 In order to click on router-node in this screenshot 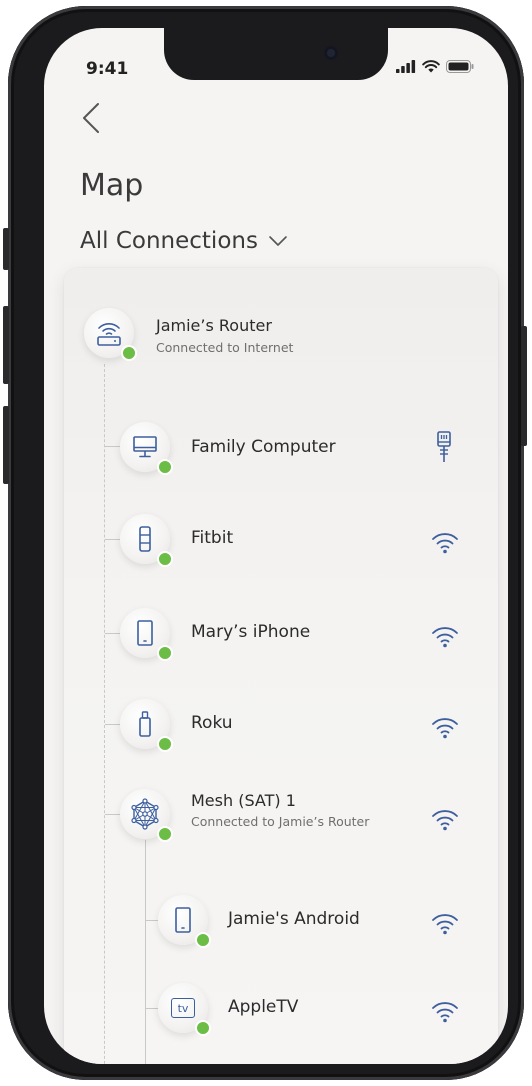, I will do `click(110, 334)`.